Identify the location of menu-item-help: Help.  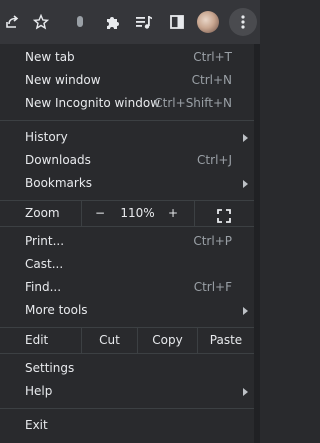
(127, 391).